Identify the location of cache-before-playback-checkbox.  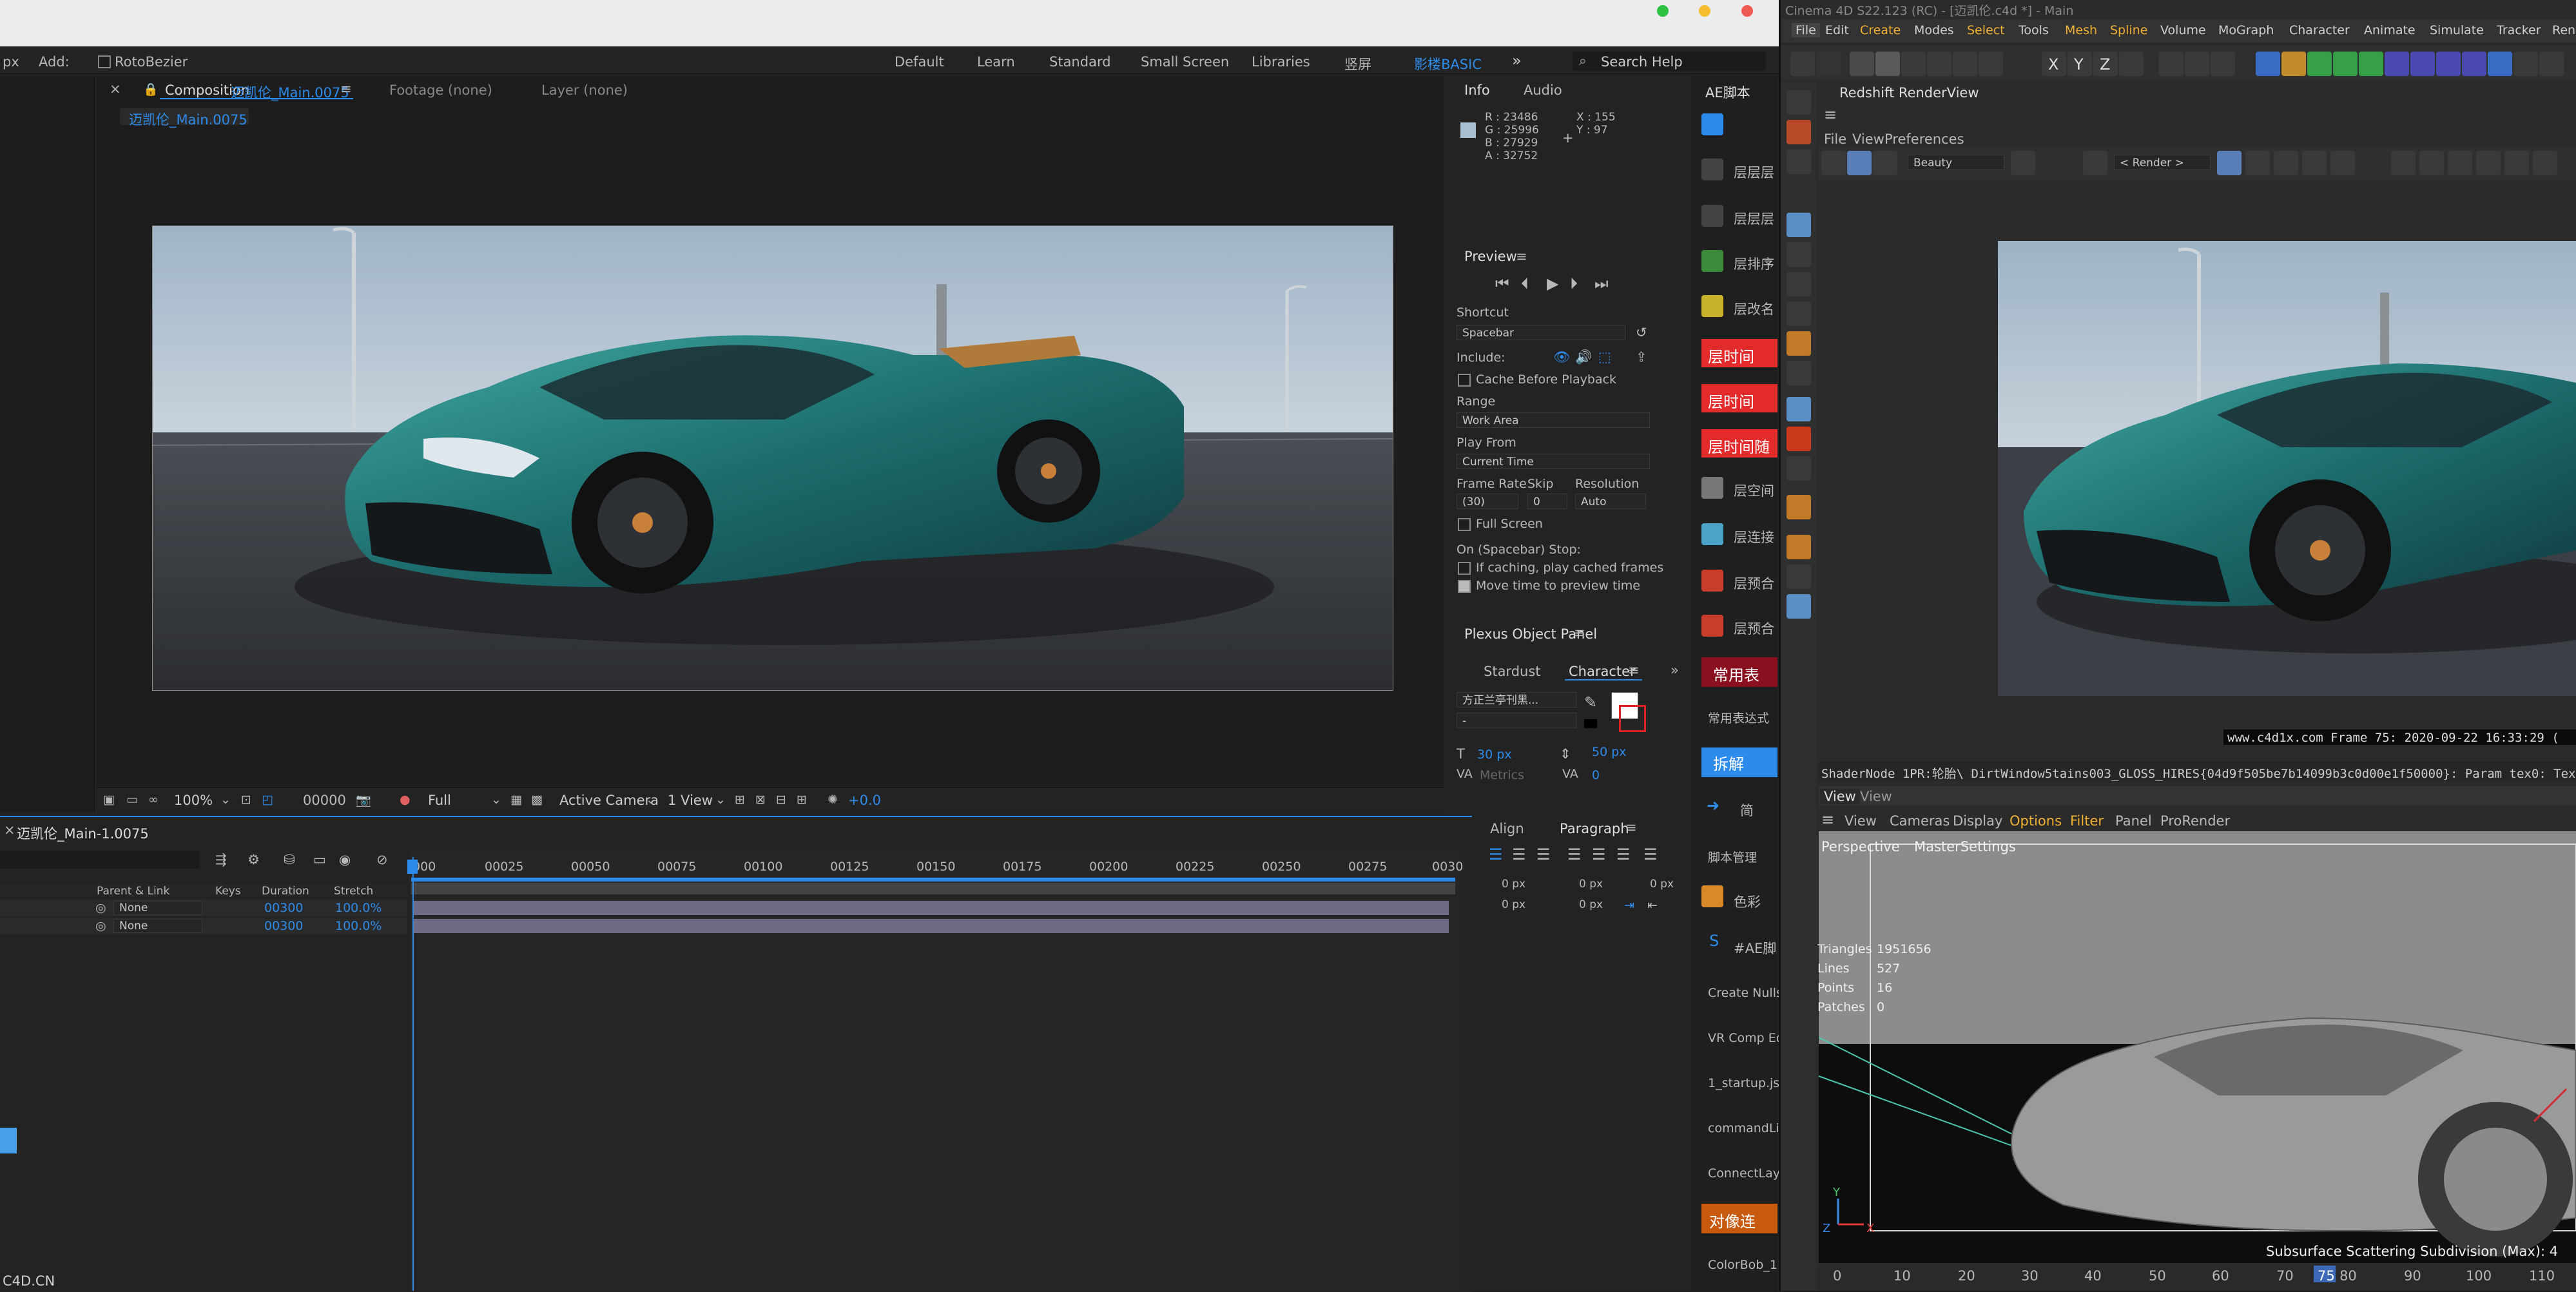
(1464, 380).